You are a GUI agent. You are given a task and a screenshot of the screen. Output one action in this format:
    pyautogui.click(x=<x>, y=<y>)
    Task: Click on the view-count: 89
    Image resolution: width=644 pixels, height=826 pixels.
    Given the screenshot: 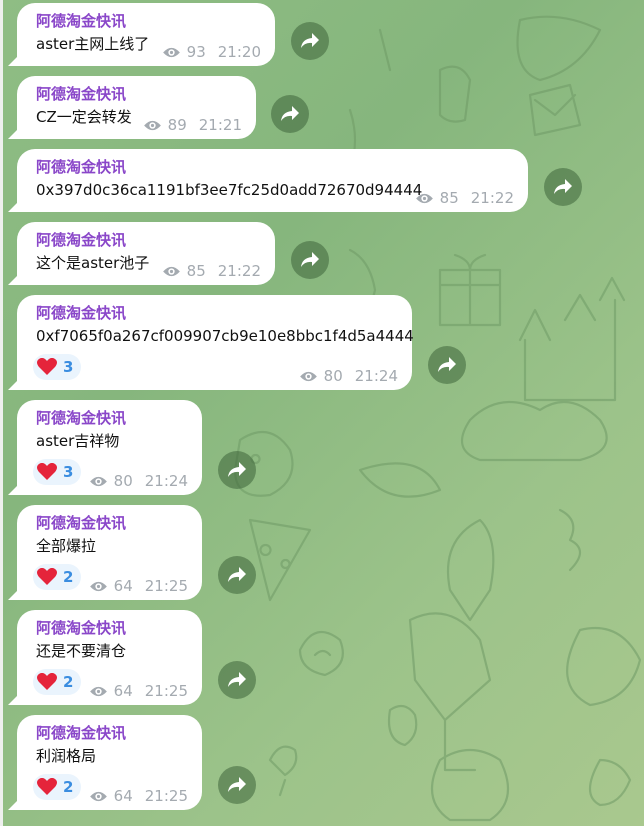 What is the action you would take?
    pyautogui.click(x=177, y=125)
    